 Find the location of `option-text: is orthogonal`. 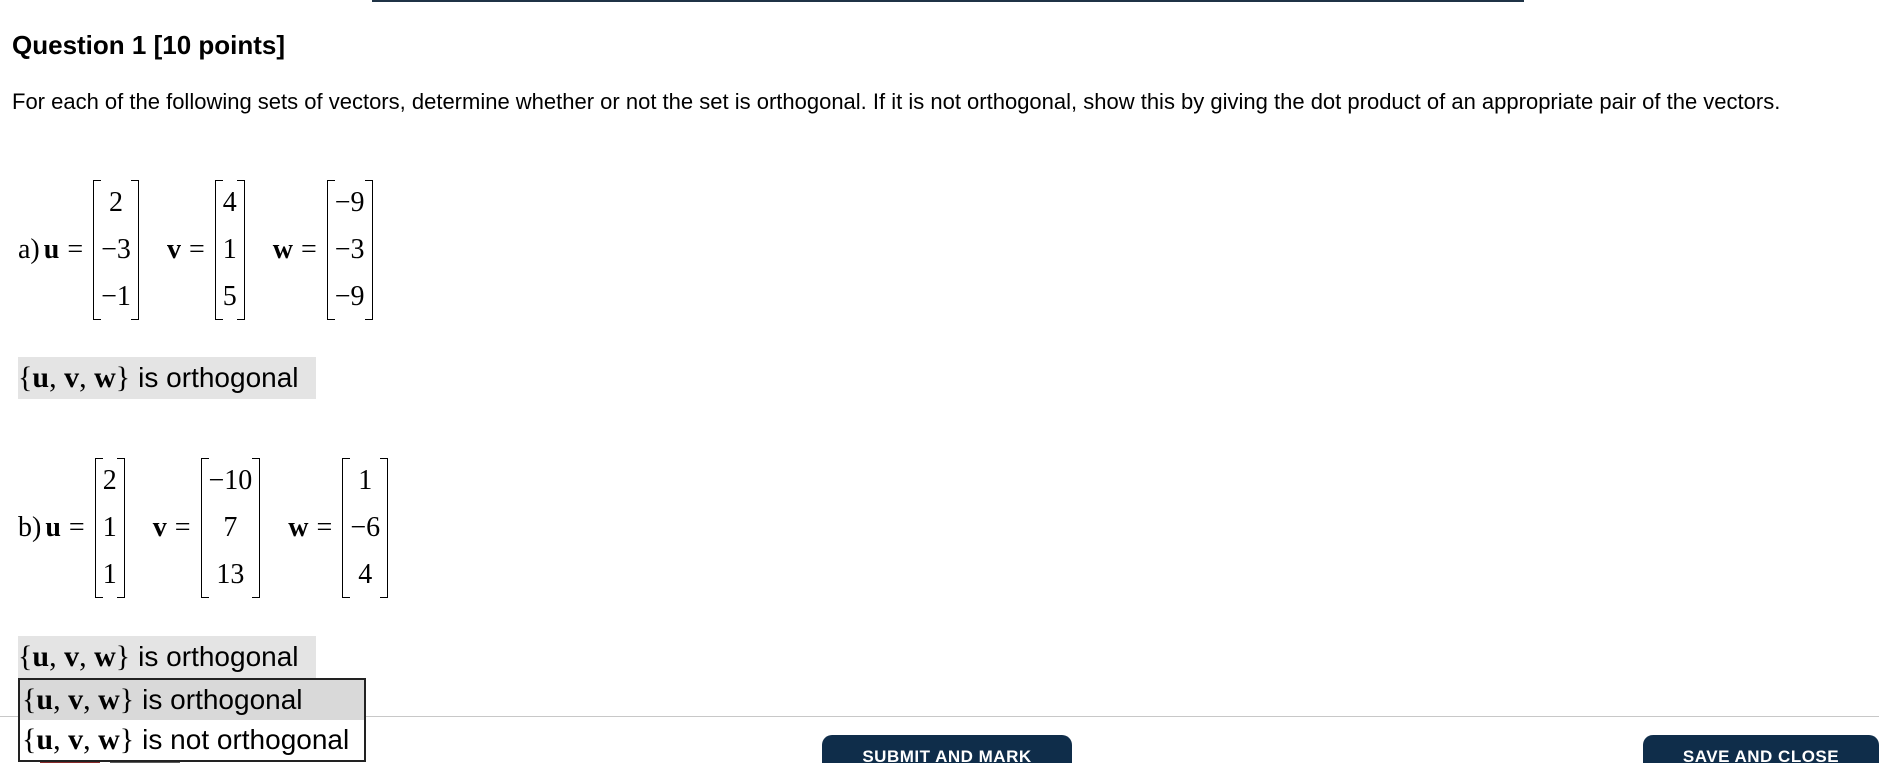

option-text: is orthogonal is located at coordinates (222, 699).